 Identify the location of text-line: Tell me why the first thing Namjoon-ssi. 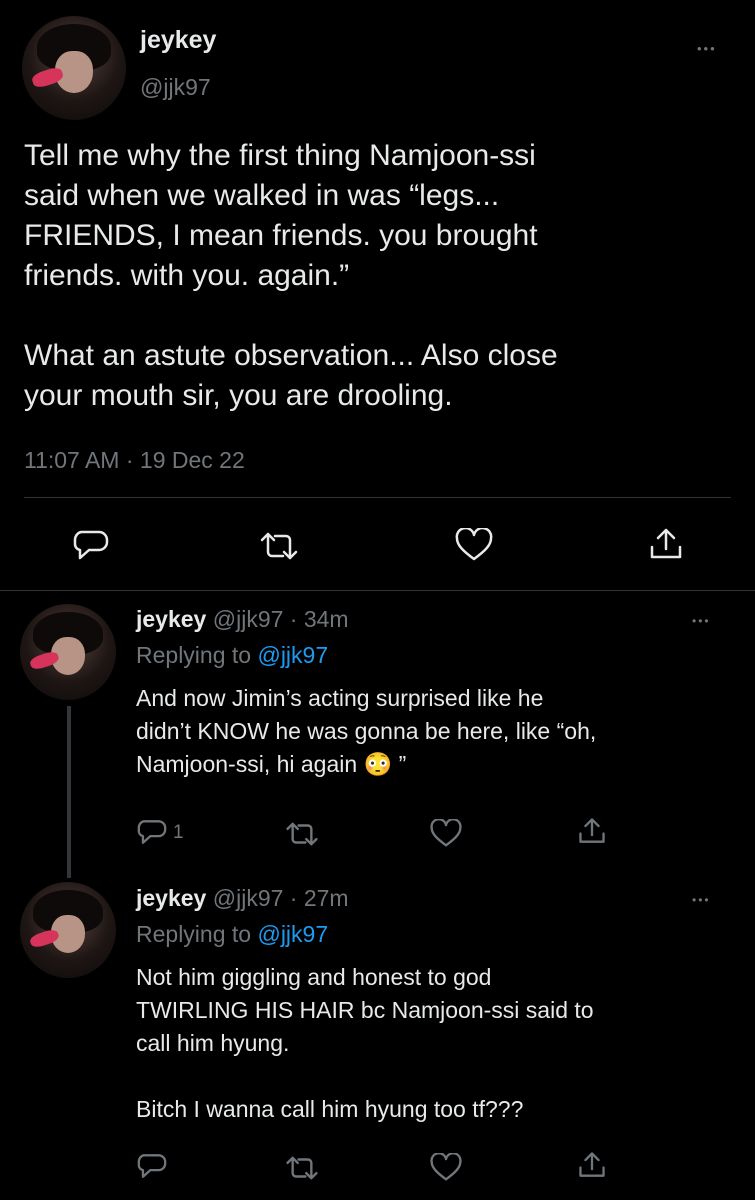
(280, 155).